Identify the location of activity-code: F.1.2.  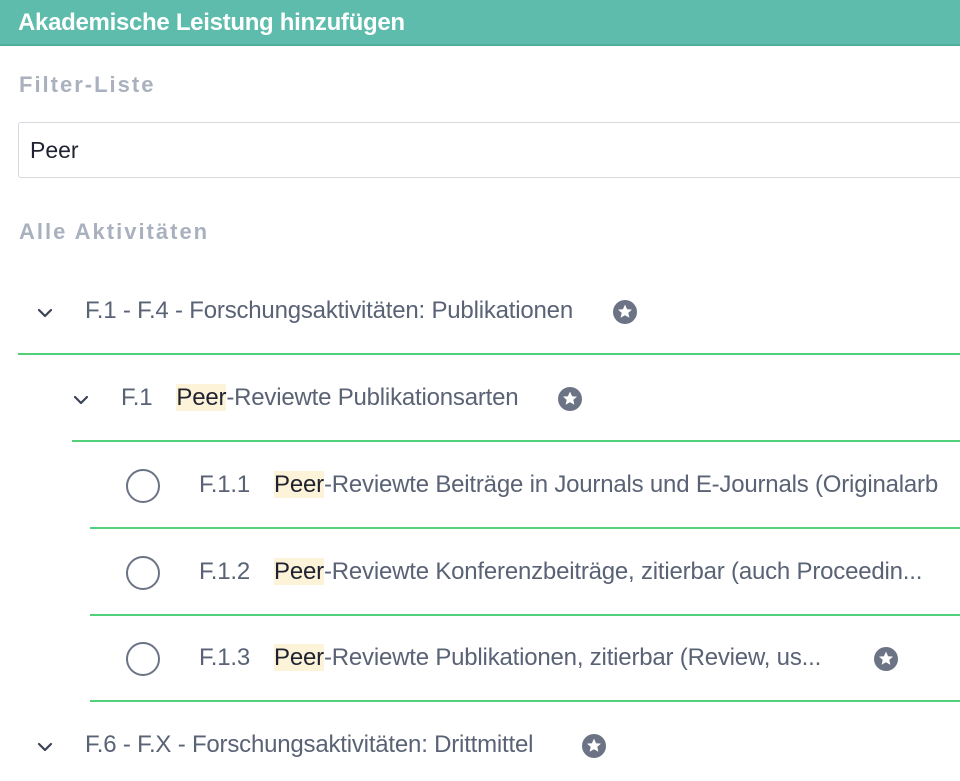
(225, 571).